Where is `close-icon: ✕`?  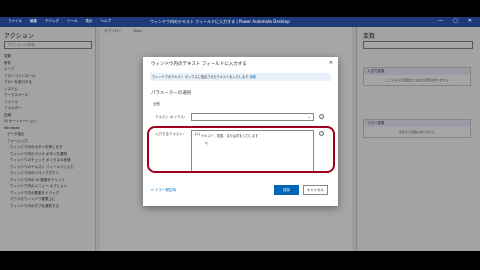 close-icon: ✕ is located at coordinates (331, 63).